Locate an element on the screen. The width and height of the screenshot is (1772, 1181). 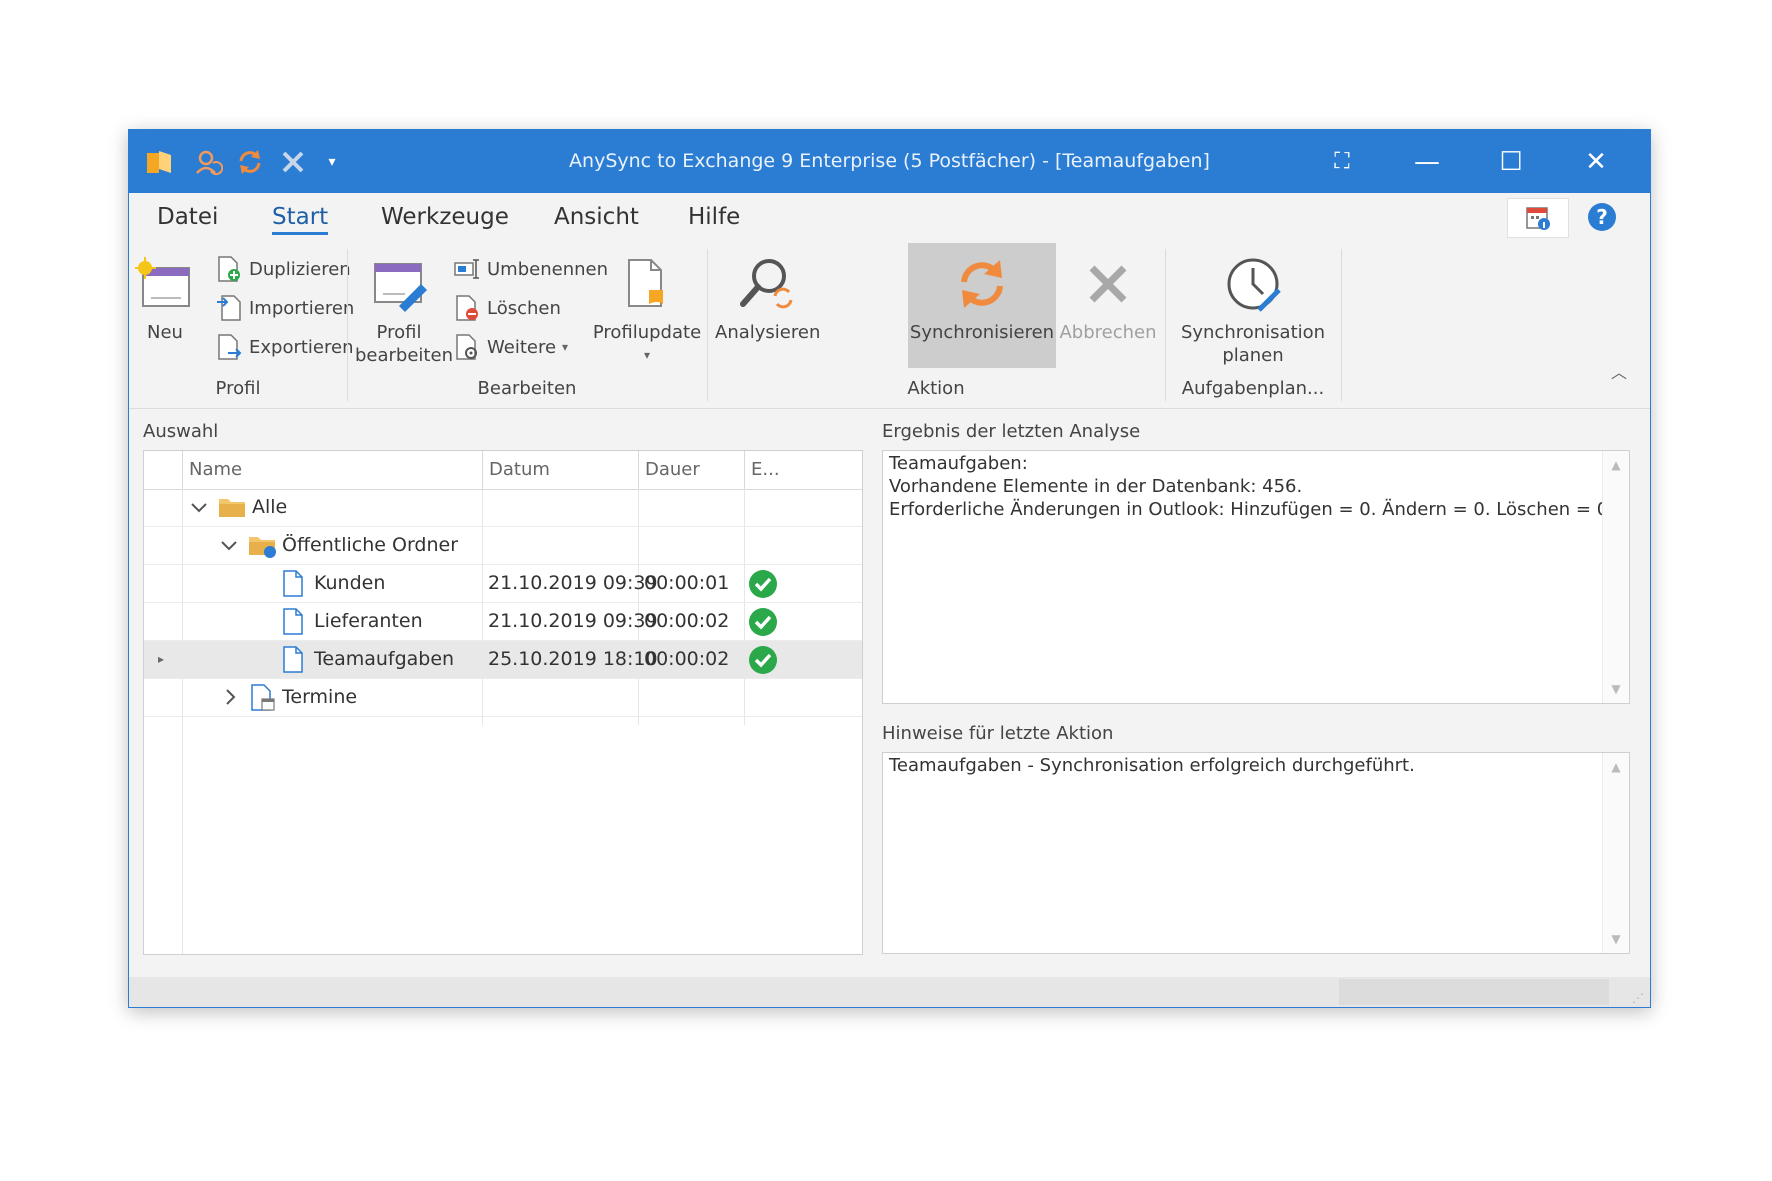
row-duration: 00:00:02 is located at coordinates (687, 659).